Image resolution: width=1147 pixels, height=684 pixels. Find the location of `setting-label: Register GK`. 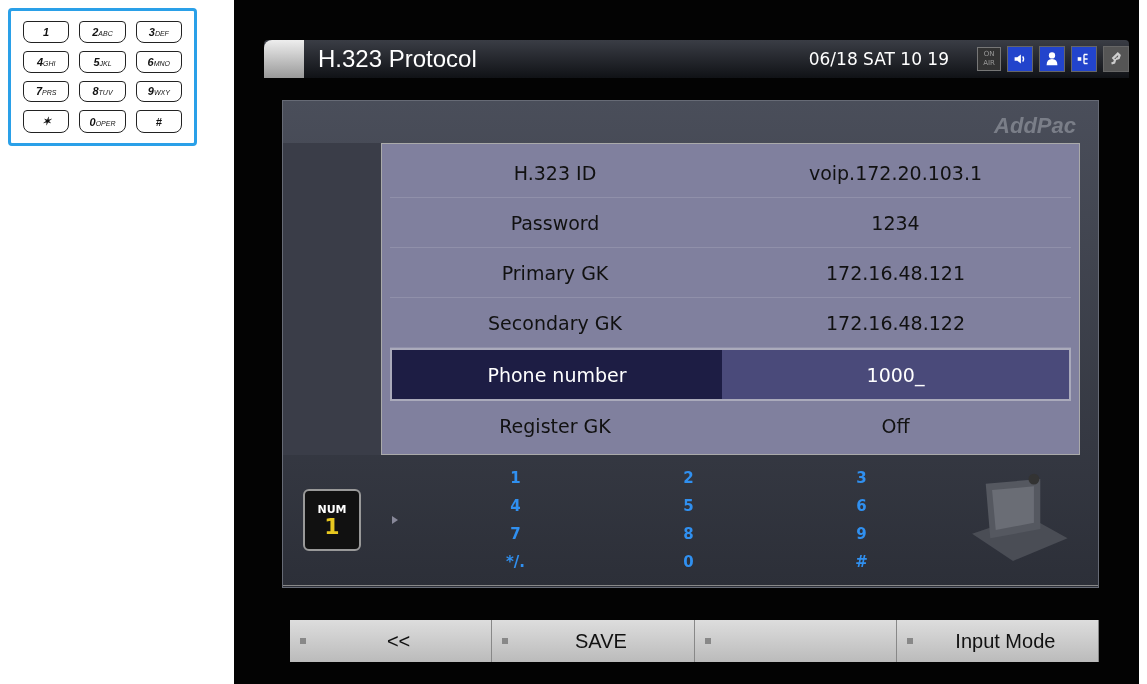

setting-label: Register GK is located at coordinates (555, 425).